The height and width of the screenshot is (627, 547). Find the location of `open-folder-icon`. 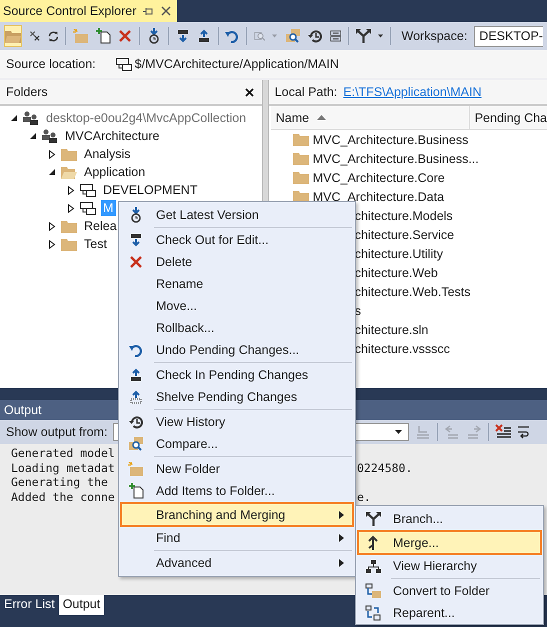

open-folder-icon is located at coordinates (69, 172).